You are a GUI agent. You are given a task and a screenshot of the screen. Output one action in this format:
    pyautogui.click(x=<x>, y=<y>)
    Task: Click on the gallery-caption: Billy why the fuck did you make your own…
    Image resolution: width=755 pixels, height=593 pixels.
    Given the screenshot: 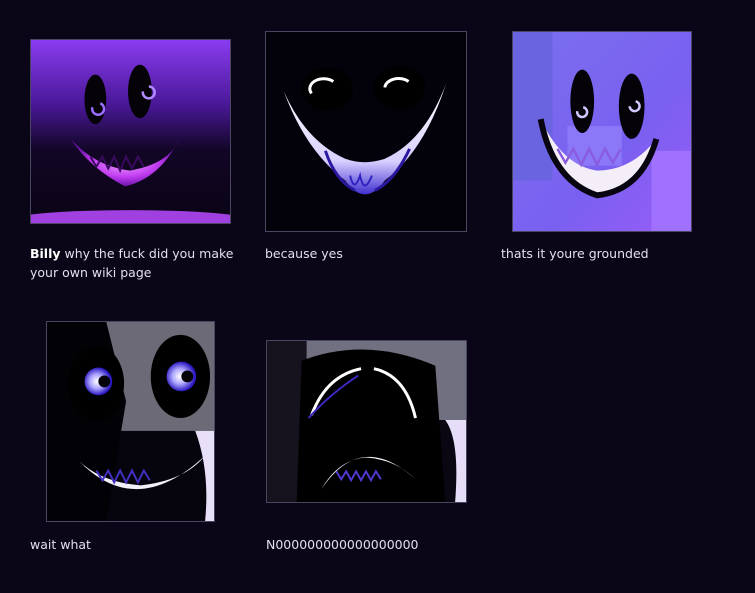 What is the action you would take?
    pyautogui.click(x=135, y=263)
    